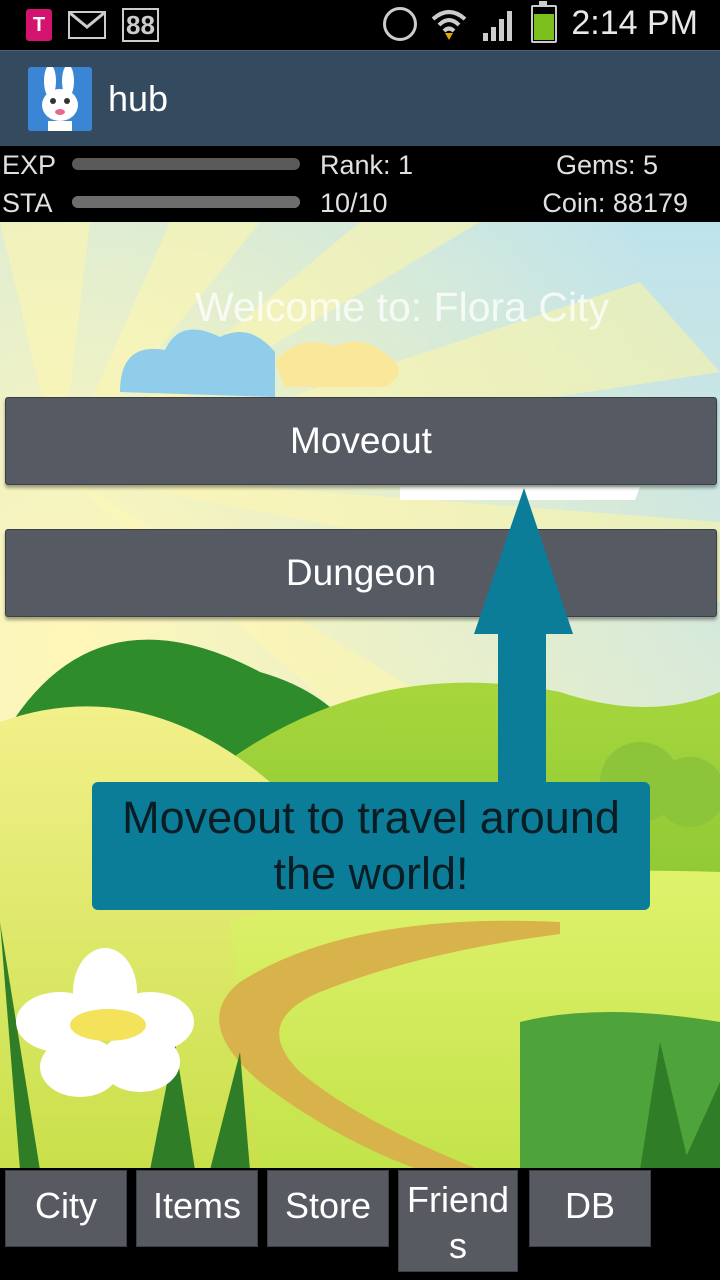 This screenshot has width=720, height=1280. I want to click on bunny-app-icon, so click(60, 99).